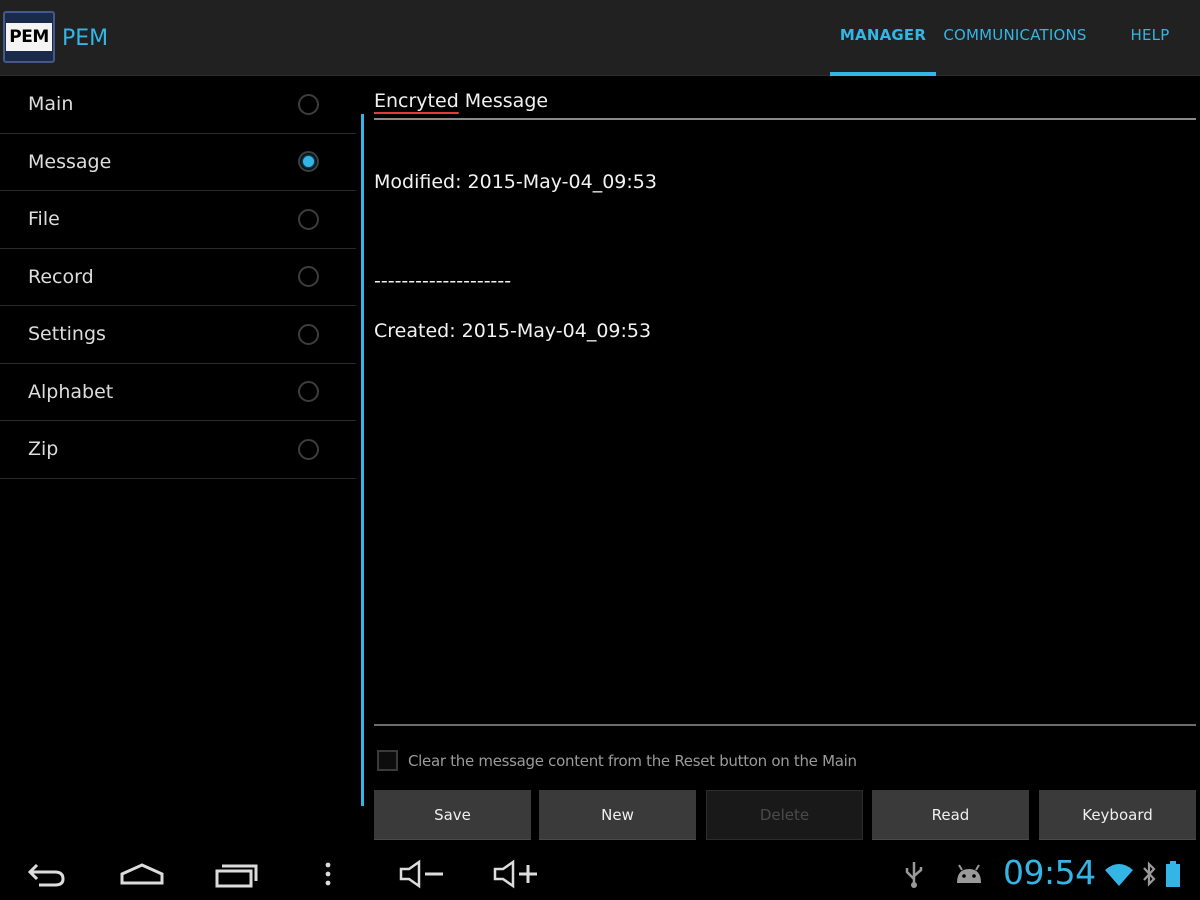 This screenshot has height=900, width=1200. What do you see at coordinates (47, 874) in the screenshot?
I see `back-icon` at bounding box center [47, 874].